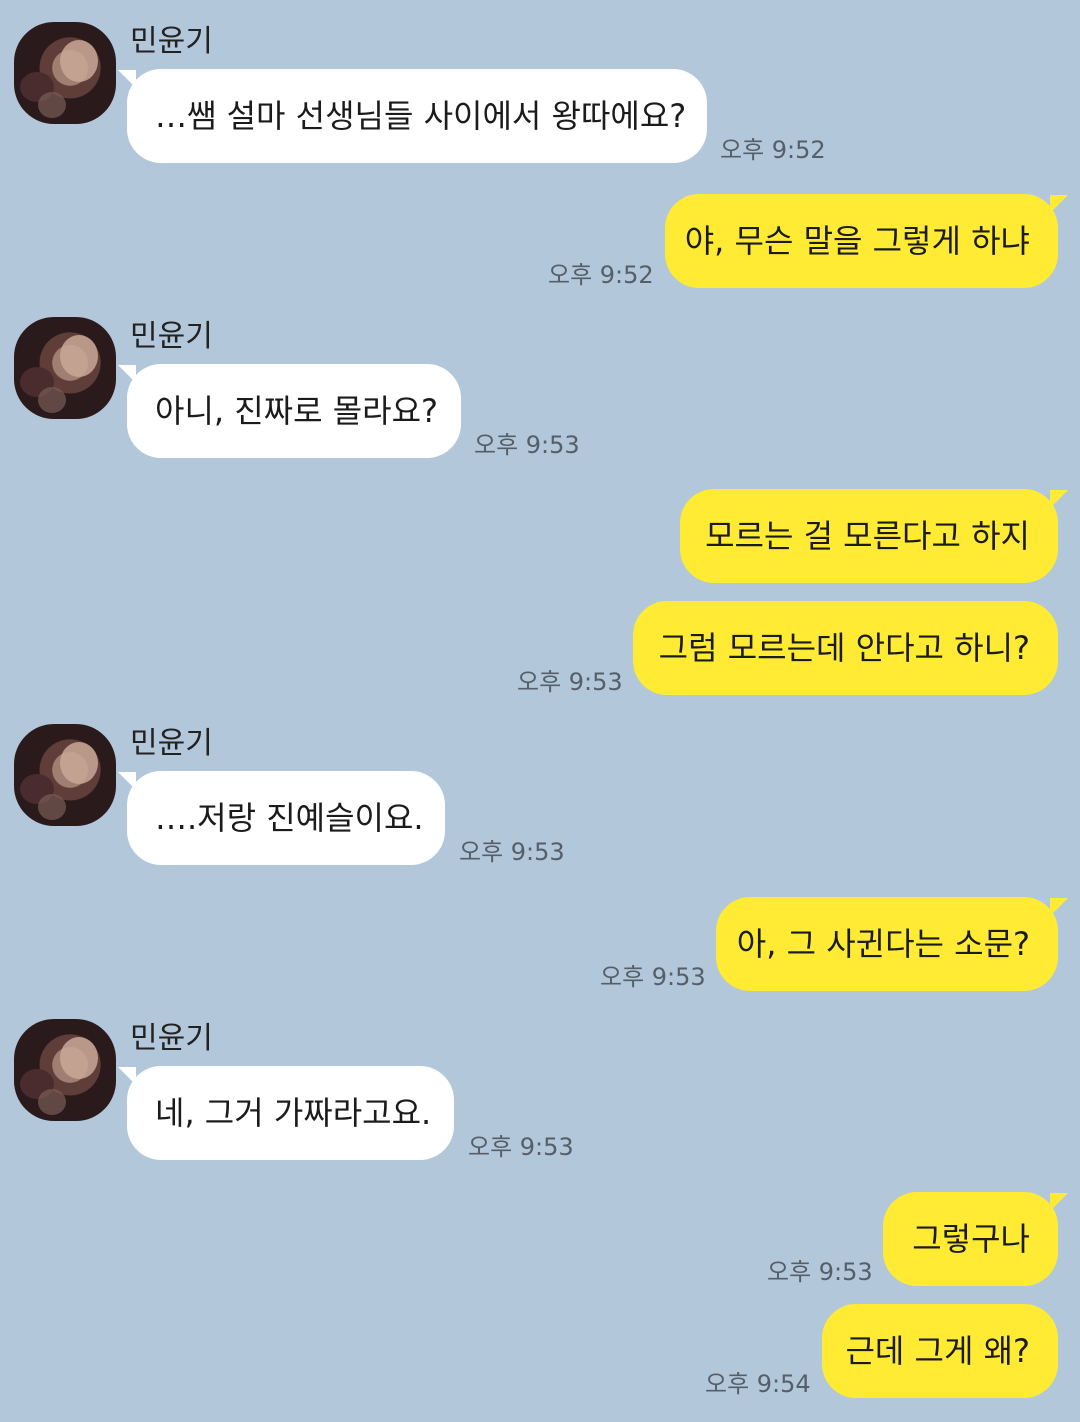  What do you see at coordinates (883, 944) in the screenshot?
I see `message-text: 아, 그 사귄다는 소문?` at bounding box center [883, 944].